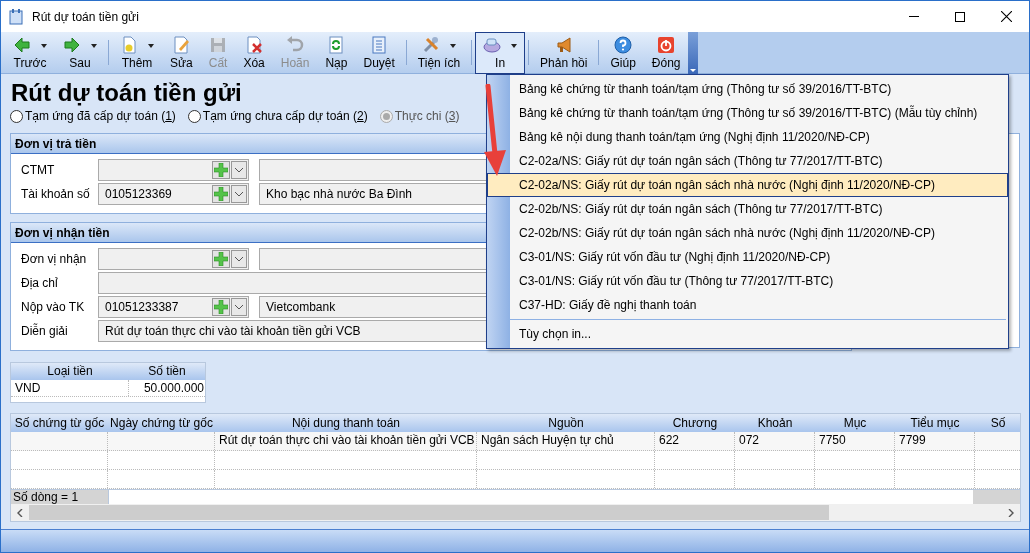  What do you see at coordinates (295, 45) in the screenshot?
I see `undo-icon` at bounding box center [295, 45].